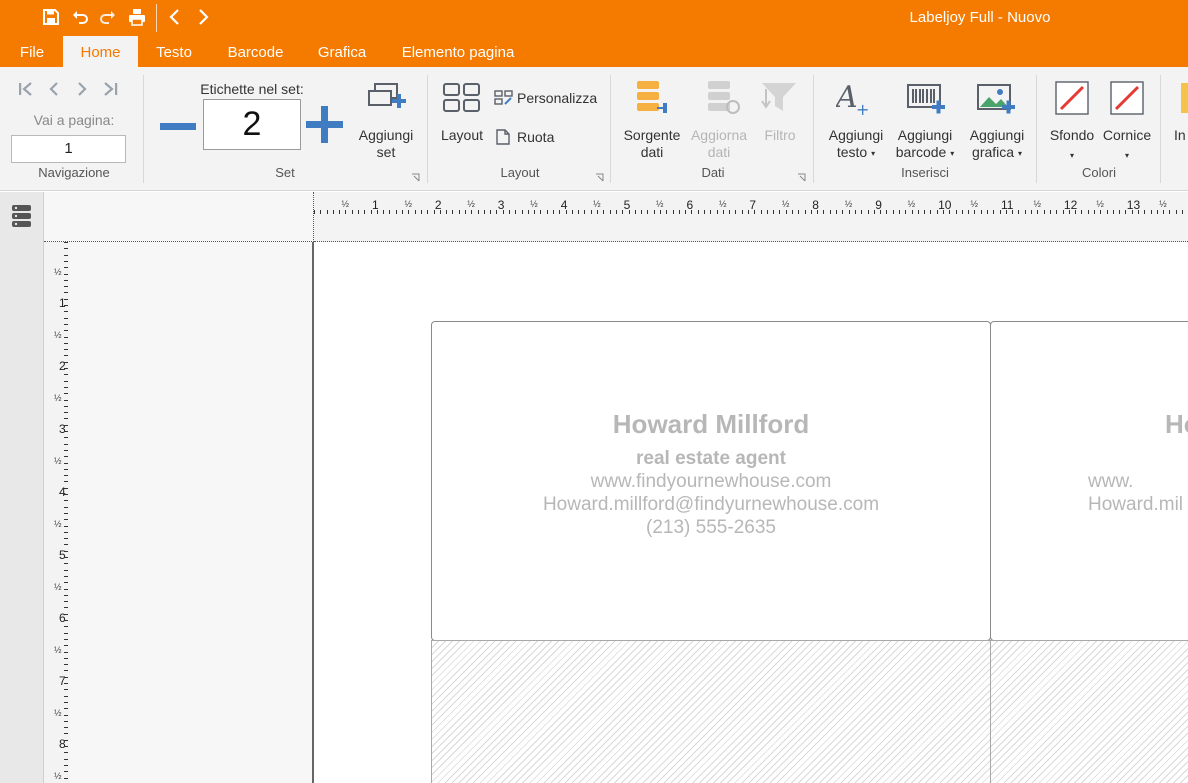 This screenshot has width=1188, height=783. What do you see at coordinates (51, 17) in the screenshot?
I see `save-icon` at bounding box center [51, 17].